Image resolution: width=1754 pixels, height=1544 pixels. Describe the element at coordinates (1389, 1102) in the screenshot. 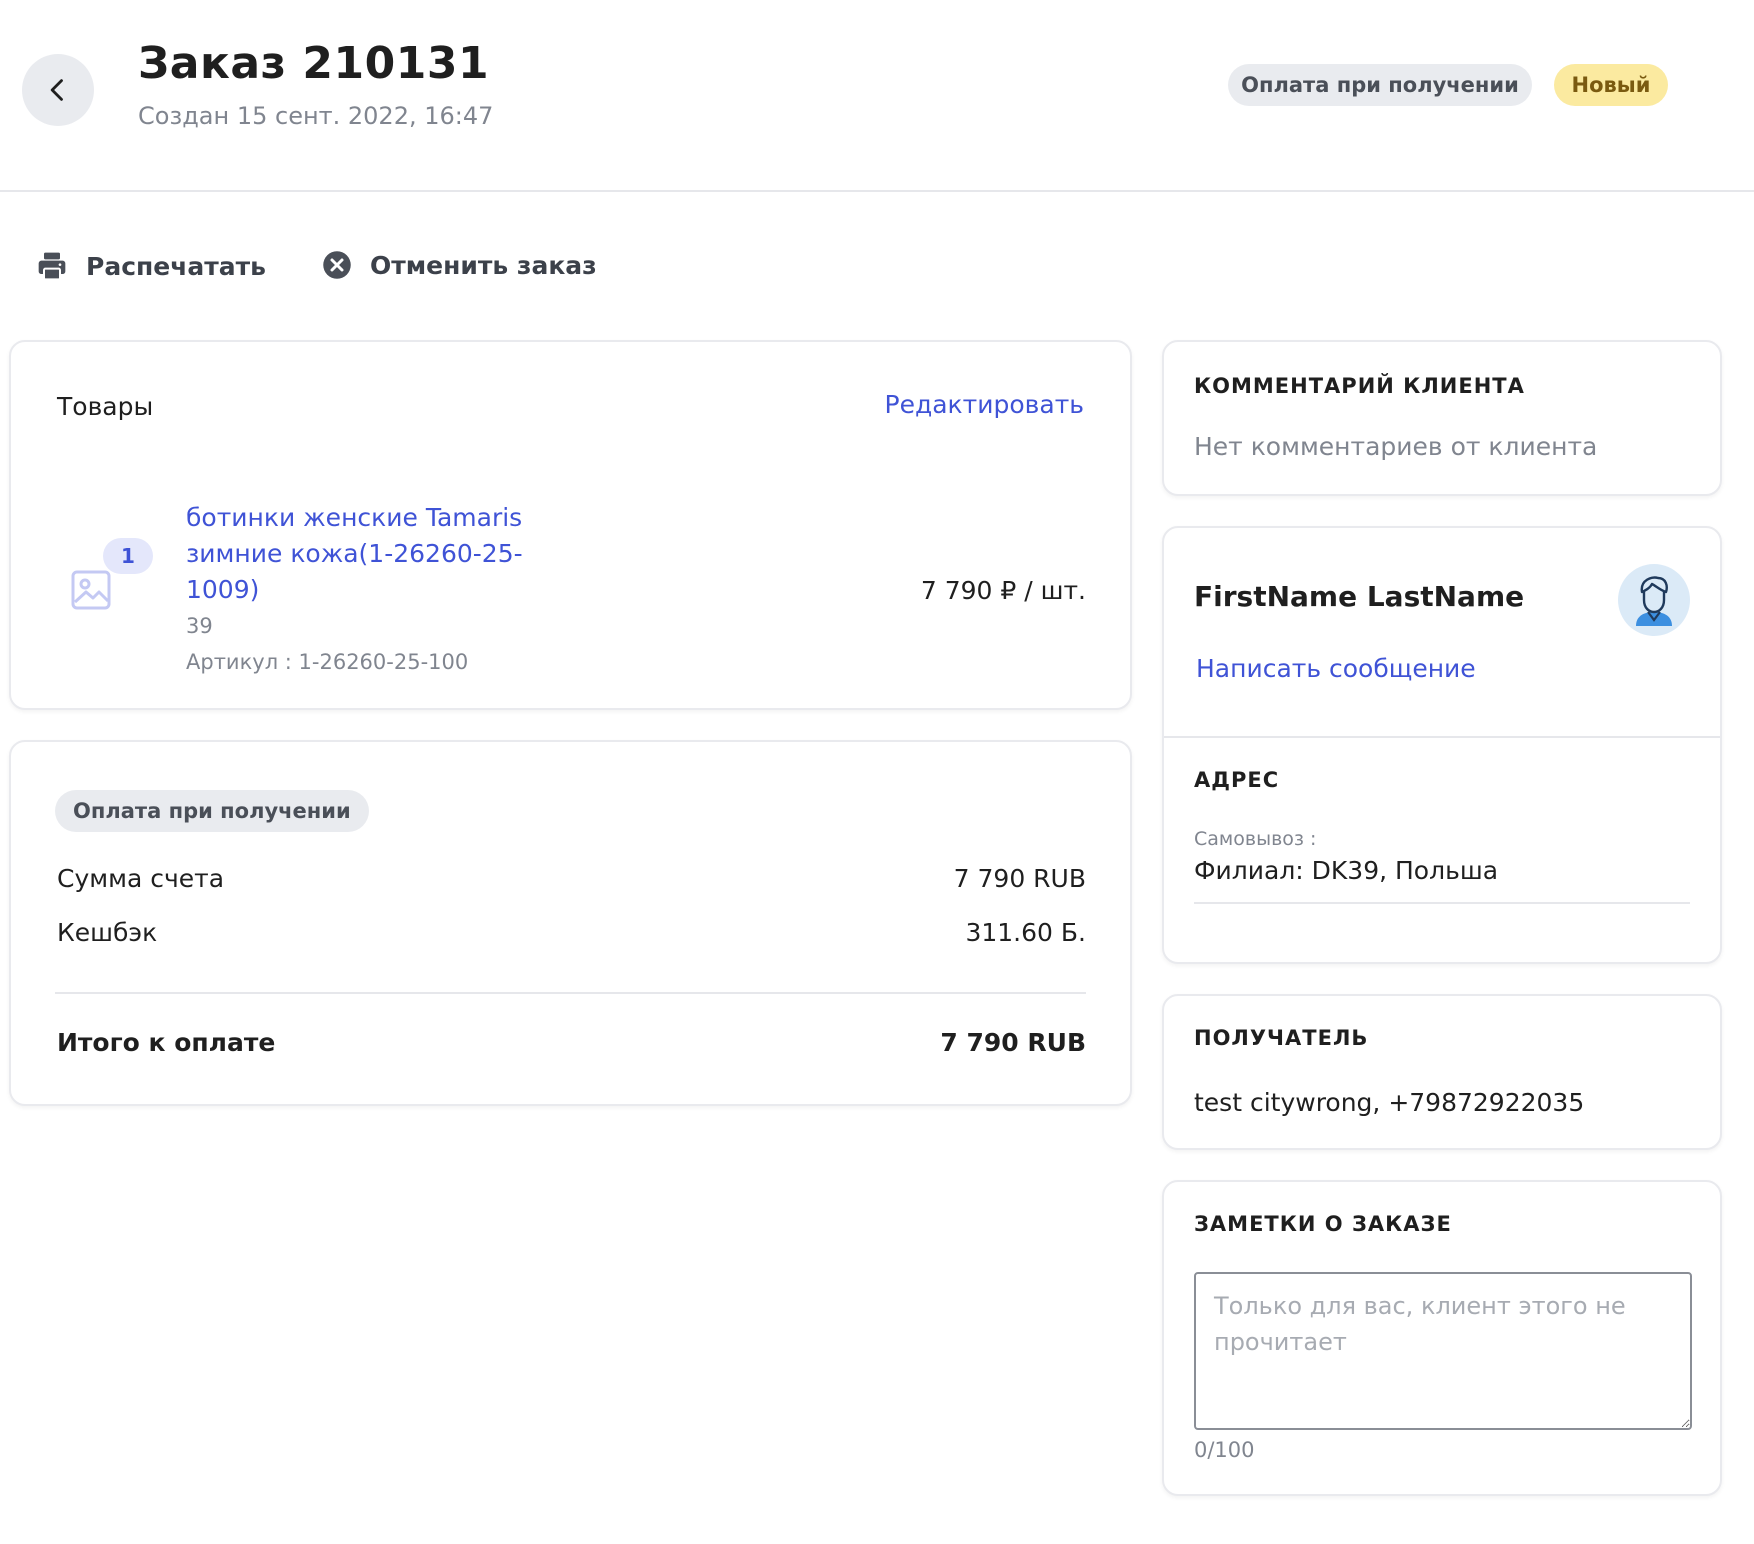

I see `recipient-value: test citywrong, +79872922035` at that location.